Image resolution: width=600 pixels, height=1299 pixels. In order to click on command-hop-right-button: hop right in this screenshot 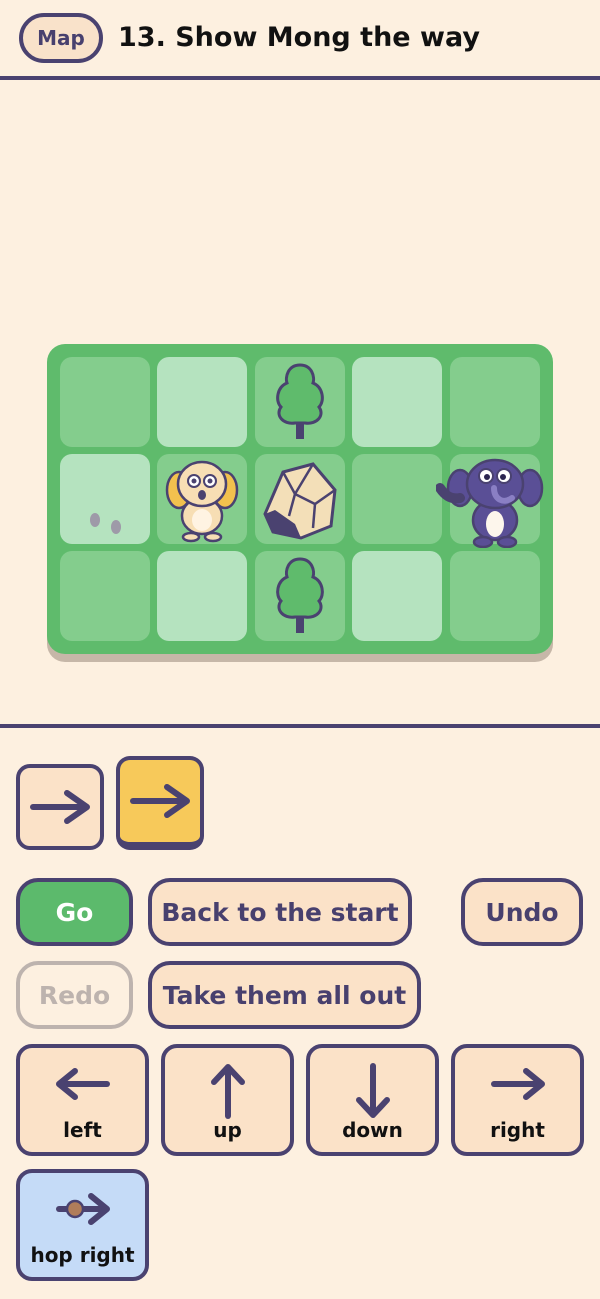, I will do `click(82, 1225)`.